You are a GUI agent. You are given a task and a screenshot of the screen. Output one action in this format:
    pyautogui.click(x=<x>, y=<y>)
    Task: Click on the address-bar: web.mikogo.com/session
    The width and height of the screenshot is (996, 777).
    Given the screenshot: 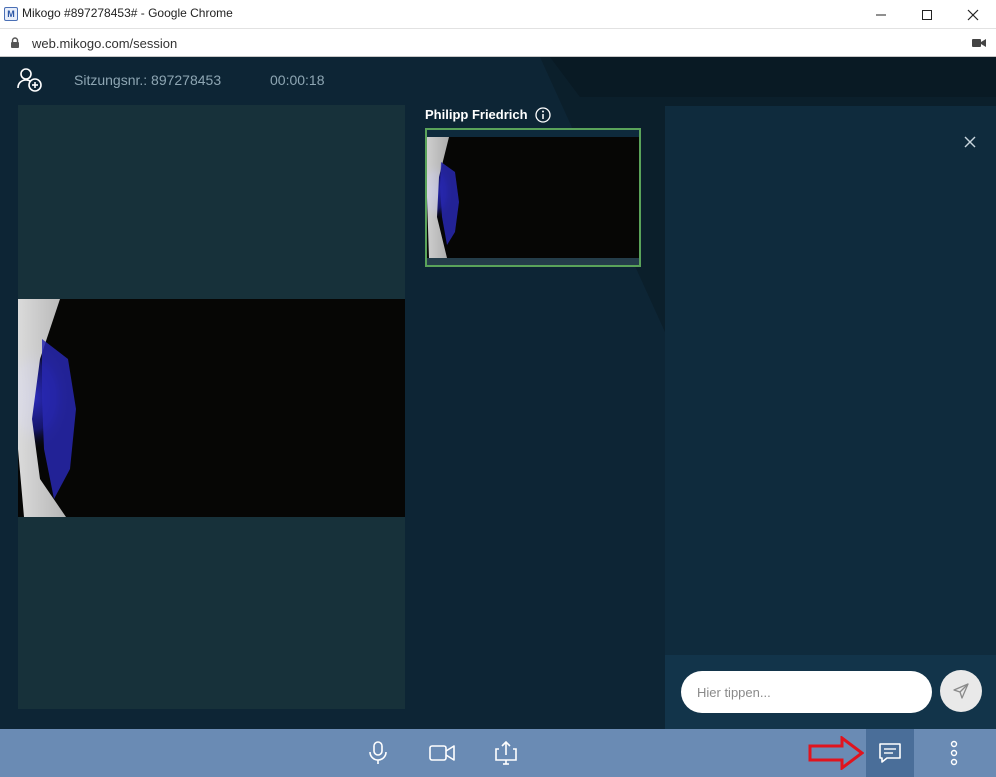 What is the action you would take?
    pyautogui.click(x=498, y=43)
    